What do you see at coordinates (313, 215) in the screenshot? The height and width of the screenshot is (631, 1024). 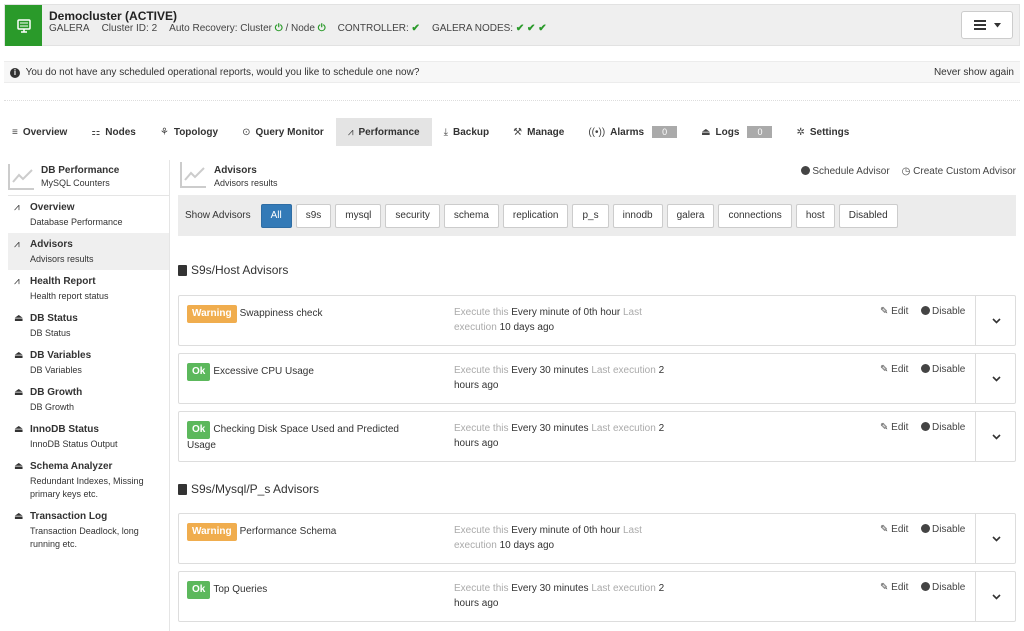 I see `filter-s9s: s9s` at bounding box center [313, 215].